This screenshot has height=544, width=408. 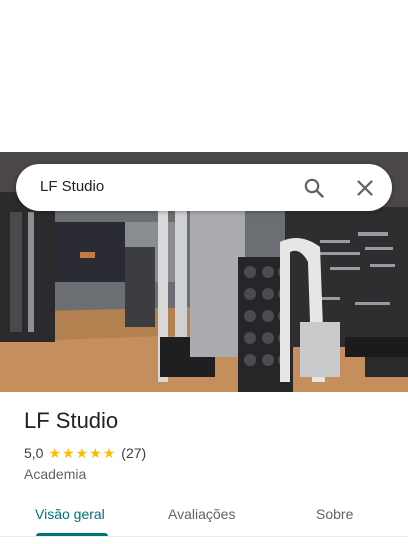 What do you see at coordinates (34, 453) in the screenshot?
I see `rating-value: 5,0` at bounding box center [34, 453].